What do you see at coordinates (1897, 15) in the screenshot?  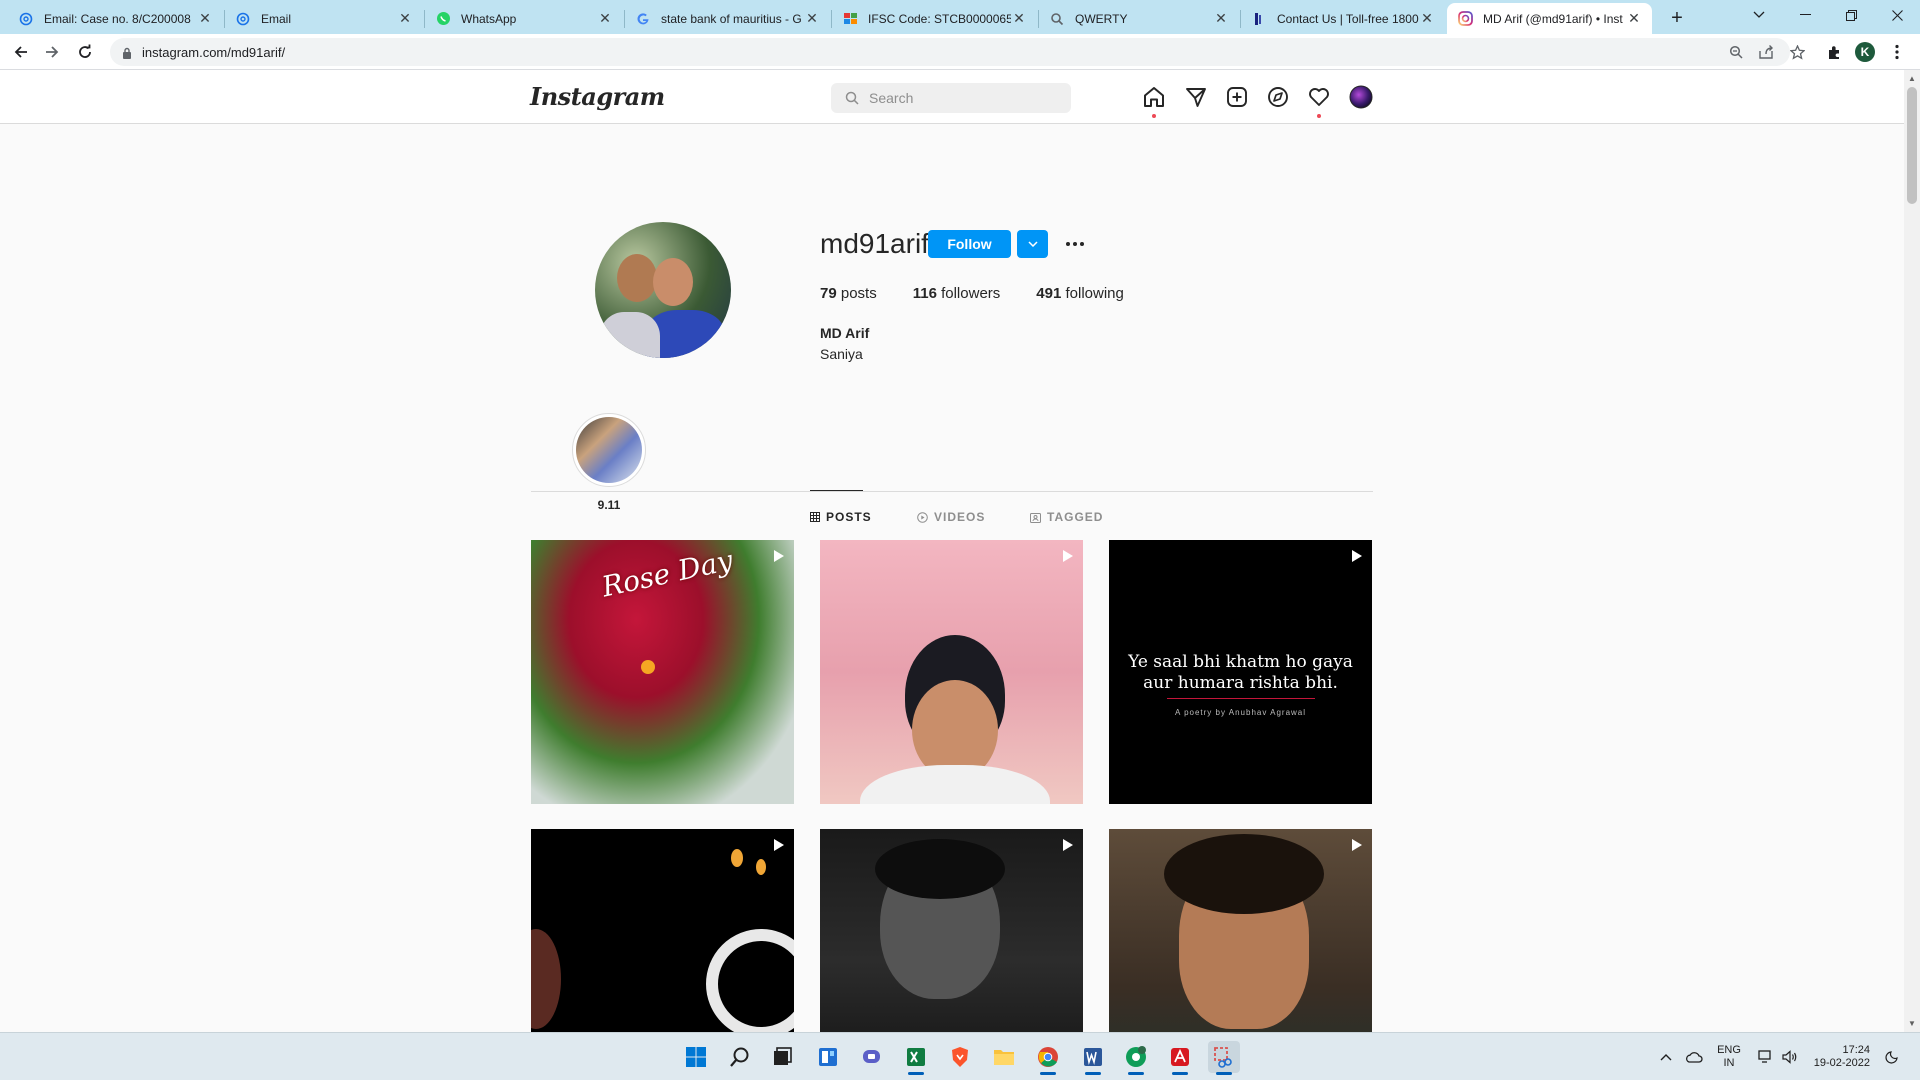 I see `close-window-icon` at bounding box center [1897, 15].